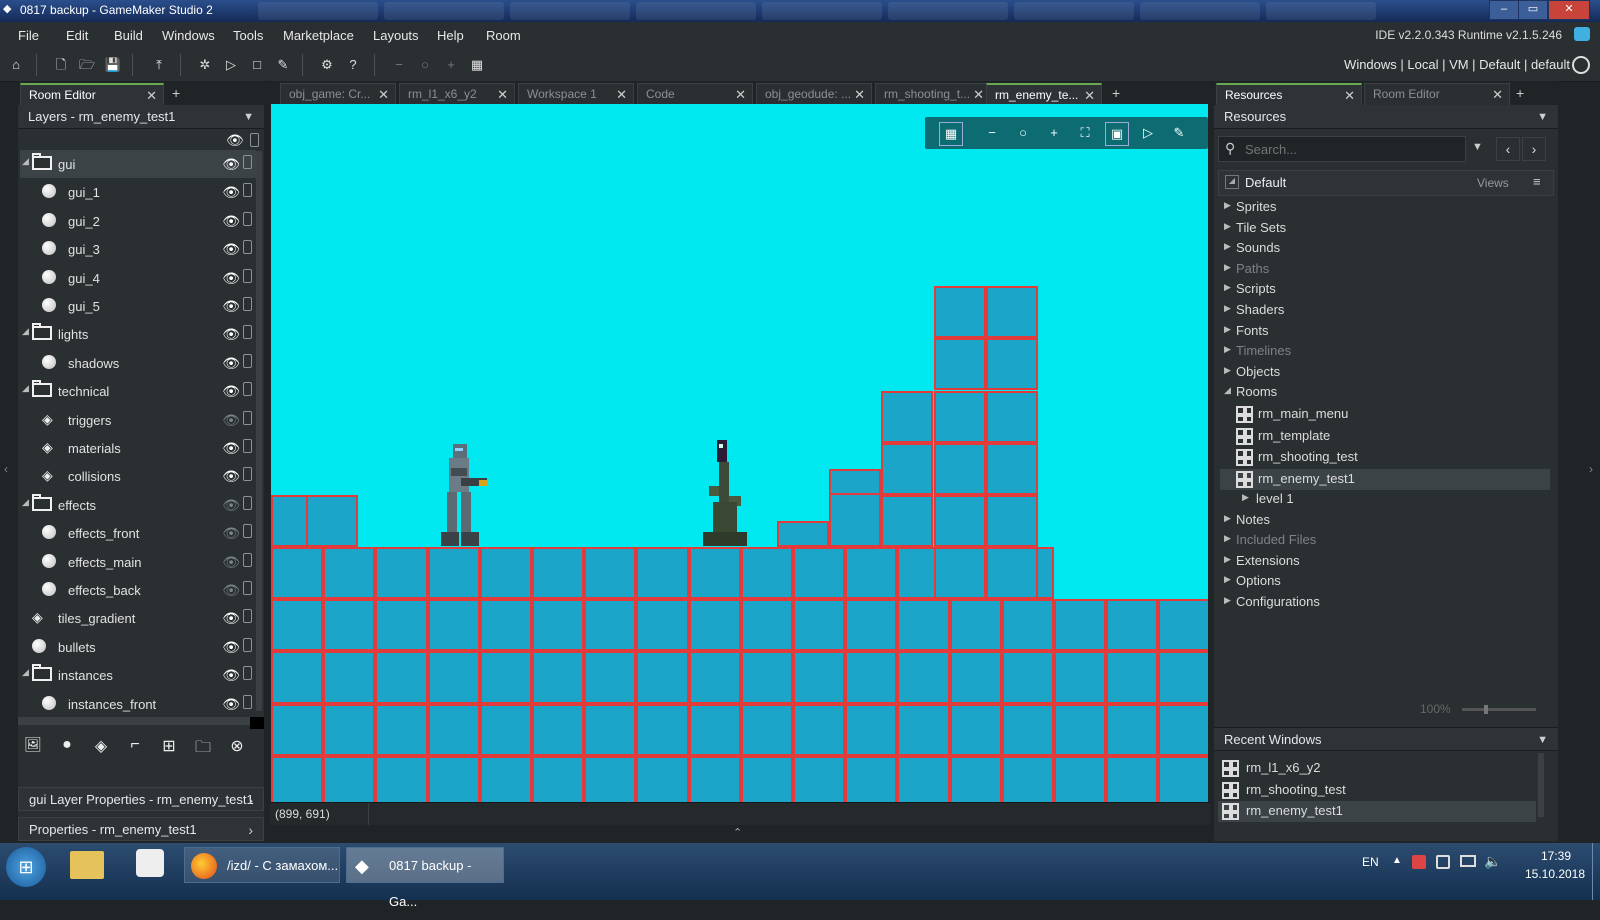 This screenshot has width=1600, height=920. I want to click on resource-folder-sounds: ▶ Sounds, so click(1385, 248).